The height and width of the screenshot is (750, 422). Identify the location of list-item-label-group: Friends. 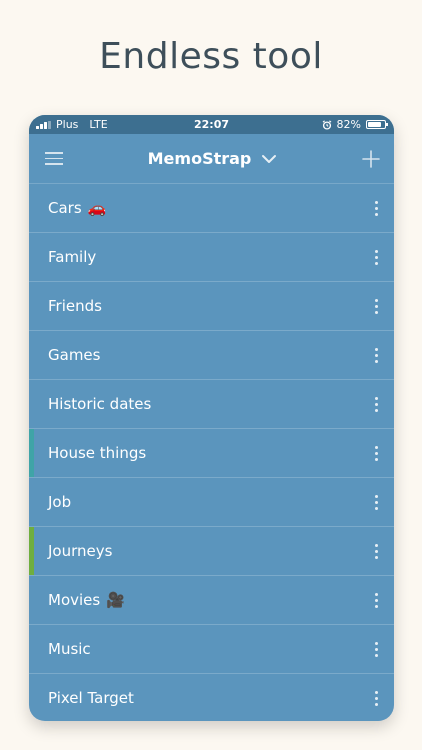
(75, 306).